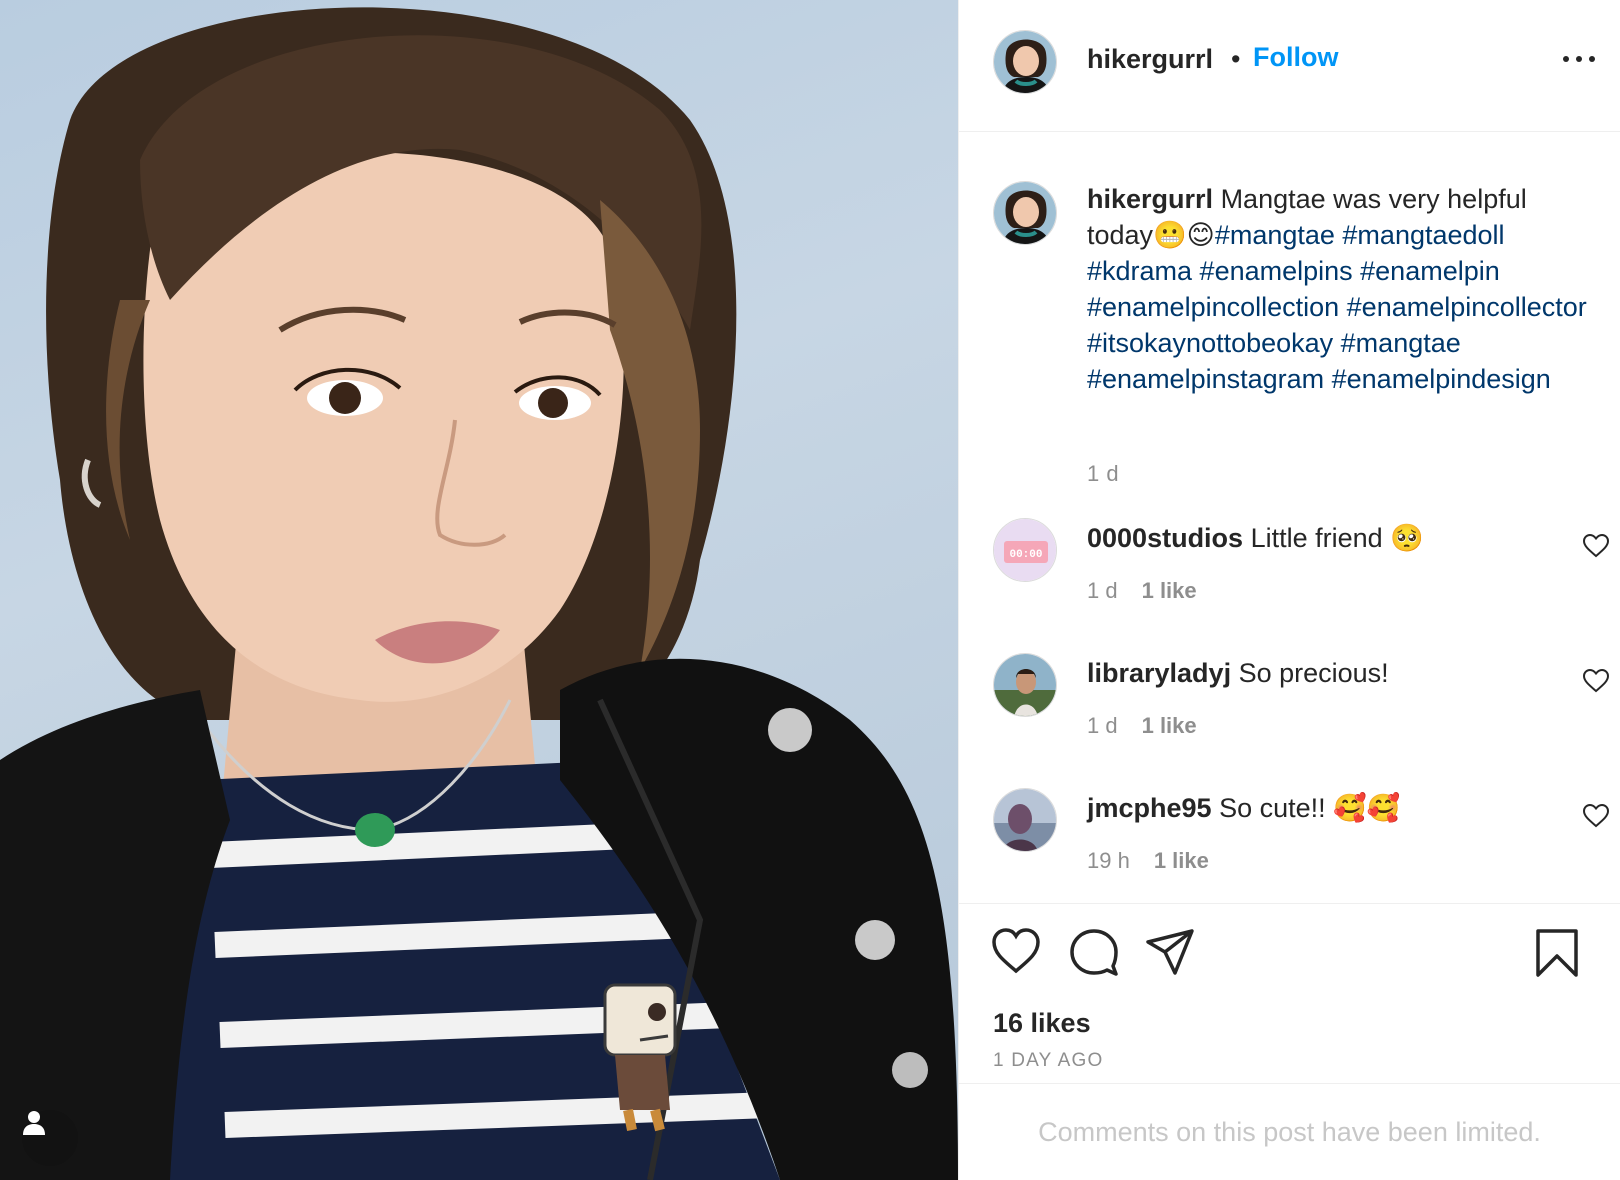 Image resolution: width=1620 pixels, height=1180 pixels. Describe the element at coordinates (1301, 708) in the screenshot. I see `comment-item: libraryladyj So precious! 1 d 1 like` at that location.